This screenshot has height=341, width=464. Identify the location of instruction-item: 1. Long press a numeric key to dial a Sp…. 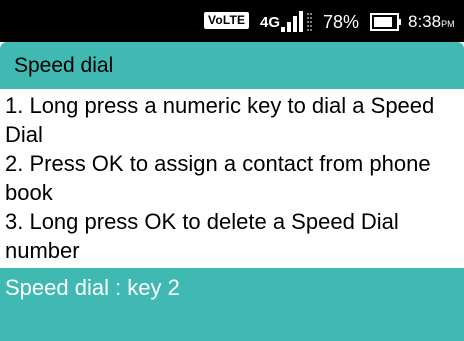
(220, 120).